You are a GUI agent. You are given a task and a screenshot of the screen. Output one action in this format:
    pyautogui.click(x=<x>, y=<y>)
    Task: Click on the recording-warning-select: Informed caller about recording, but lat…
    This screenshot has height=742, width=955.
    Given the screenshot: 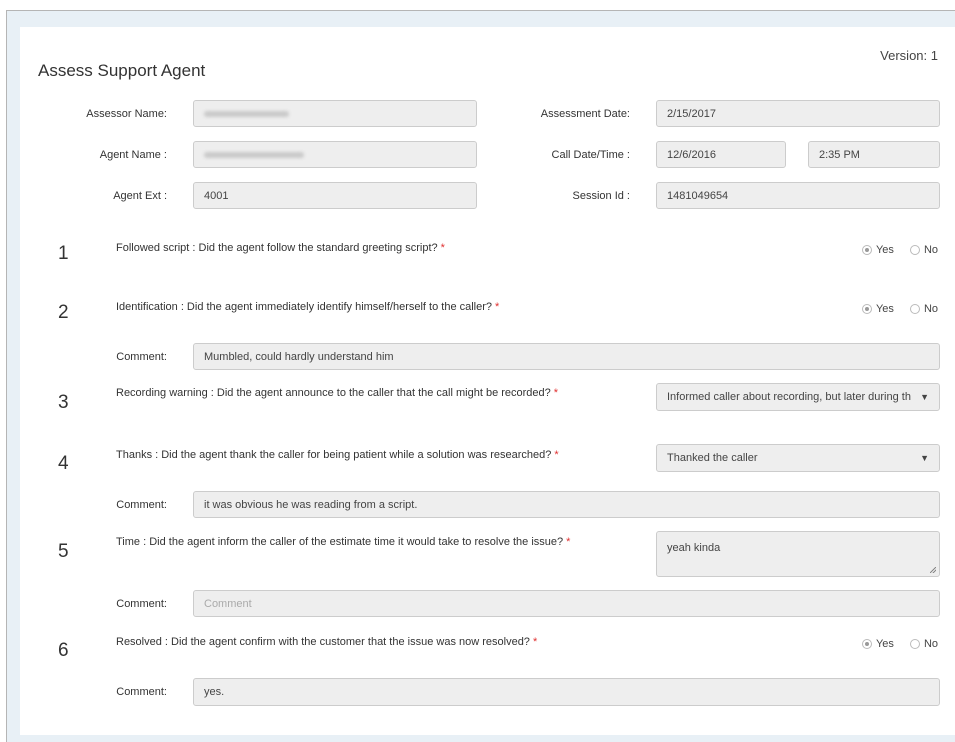 What is the action you would take?
    pyautogui.click(x=798, y=397)
    